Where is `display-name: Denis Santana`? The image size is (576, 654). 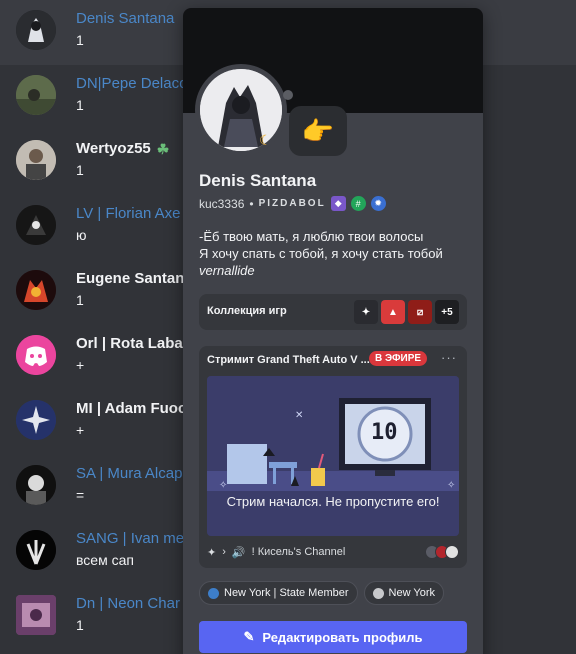
display-name: Denis Santana is located at coordinates (258, 180).